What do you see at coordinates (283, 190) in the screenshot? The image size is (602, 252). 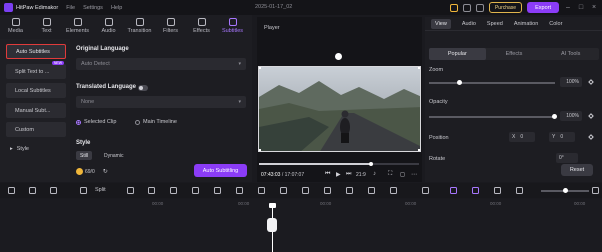 I see `mask-icon` at bounding box center [283, 190].